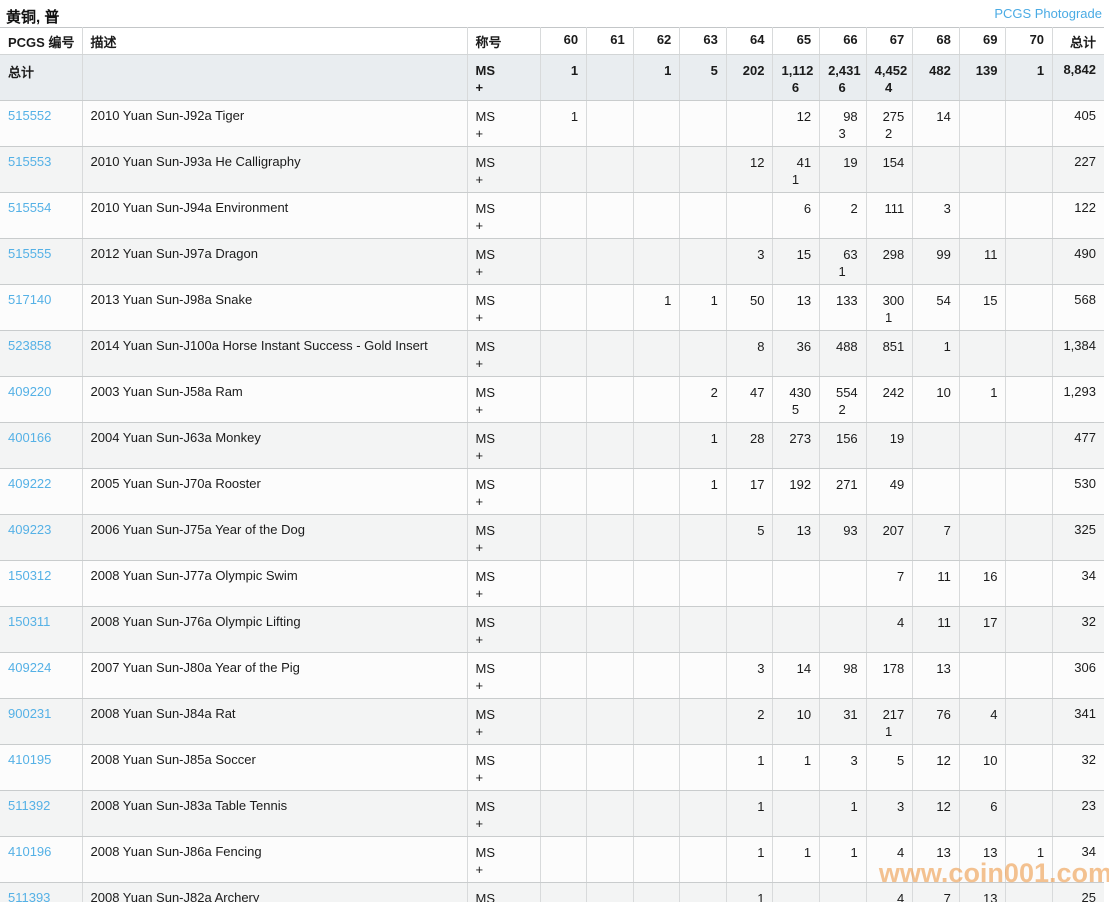 This screenshot has width=1109, height=902. I want to click on pcgs-number-link: 410195, so click(29, 759).